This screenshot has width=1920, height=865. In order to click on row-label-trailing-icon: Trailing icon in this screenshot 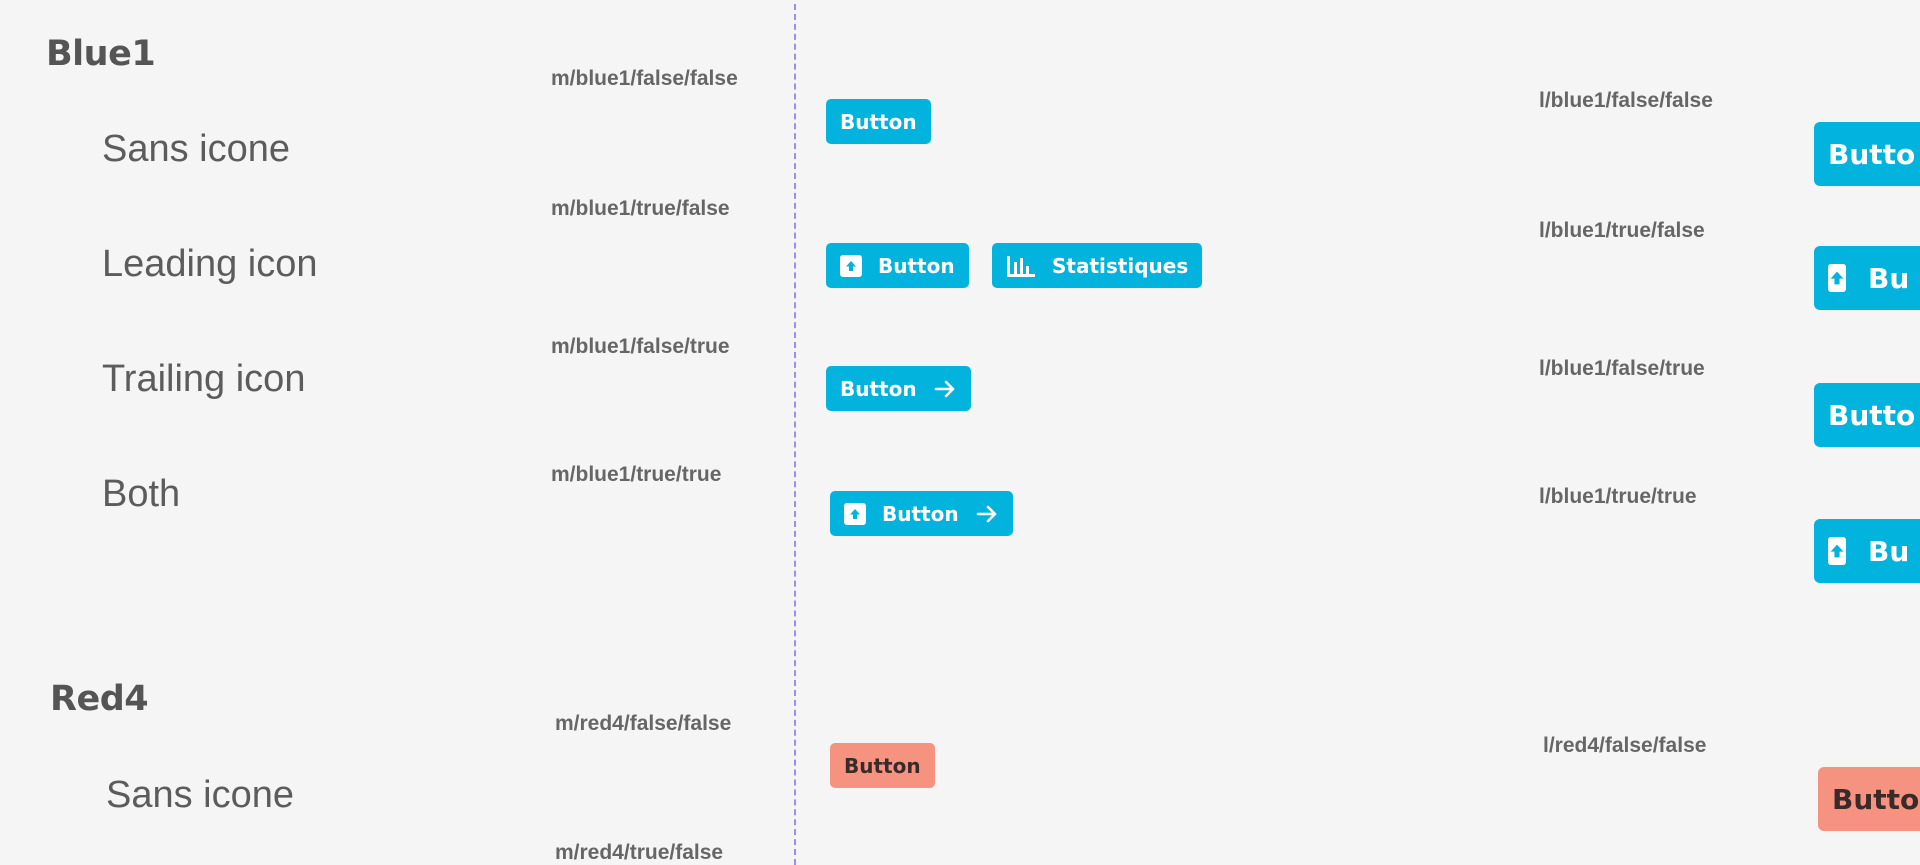, I will do `click(204, 379)`.